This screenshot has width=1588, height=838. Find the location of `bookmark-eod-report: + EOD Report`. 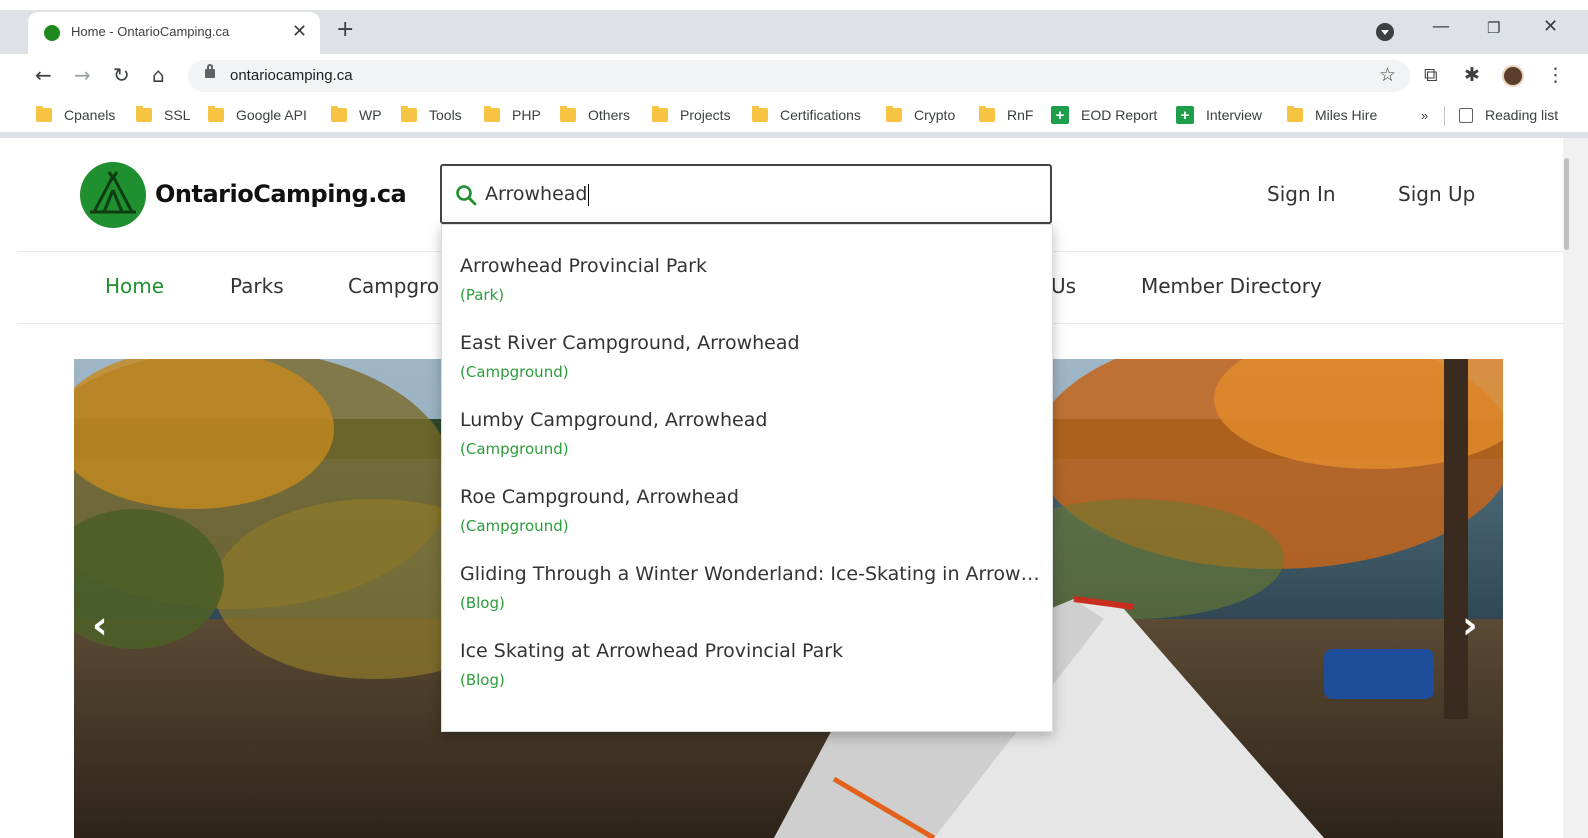

bookmark-eod-report: + EOD Report is located at coordinates (1104, 115).